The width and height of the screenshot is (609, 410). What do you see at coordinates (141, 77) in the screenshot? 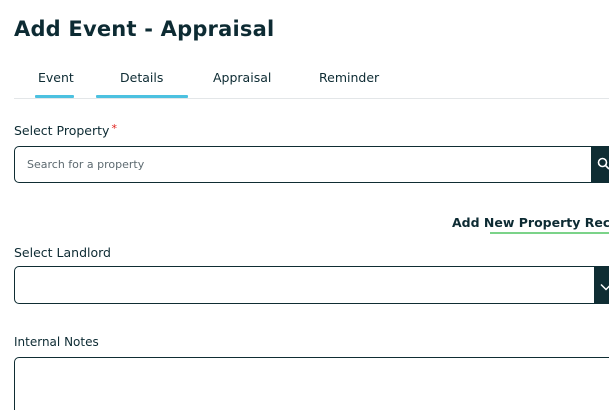
I see `tab-details: Details` at bounding box center [141, 77].